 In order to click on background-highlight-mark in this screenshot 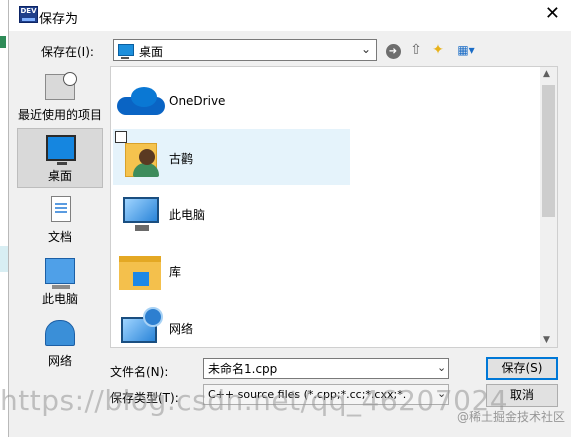, I will do `click(4, 259)`.